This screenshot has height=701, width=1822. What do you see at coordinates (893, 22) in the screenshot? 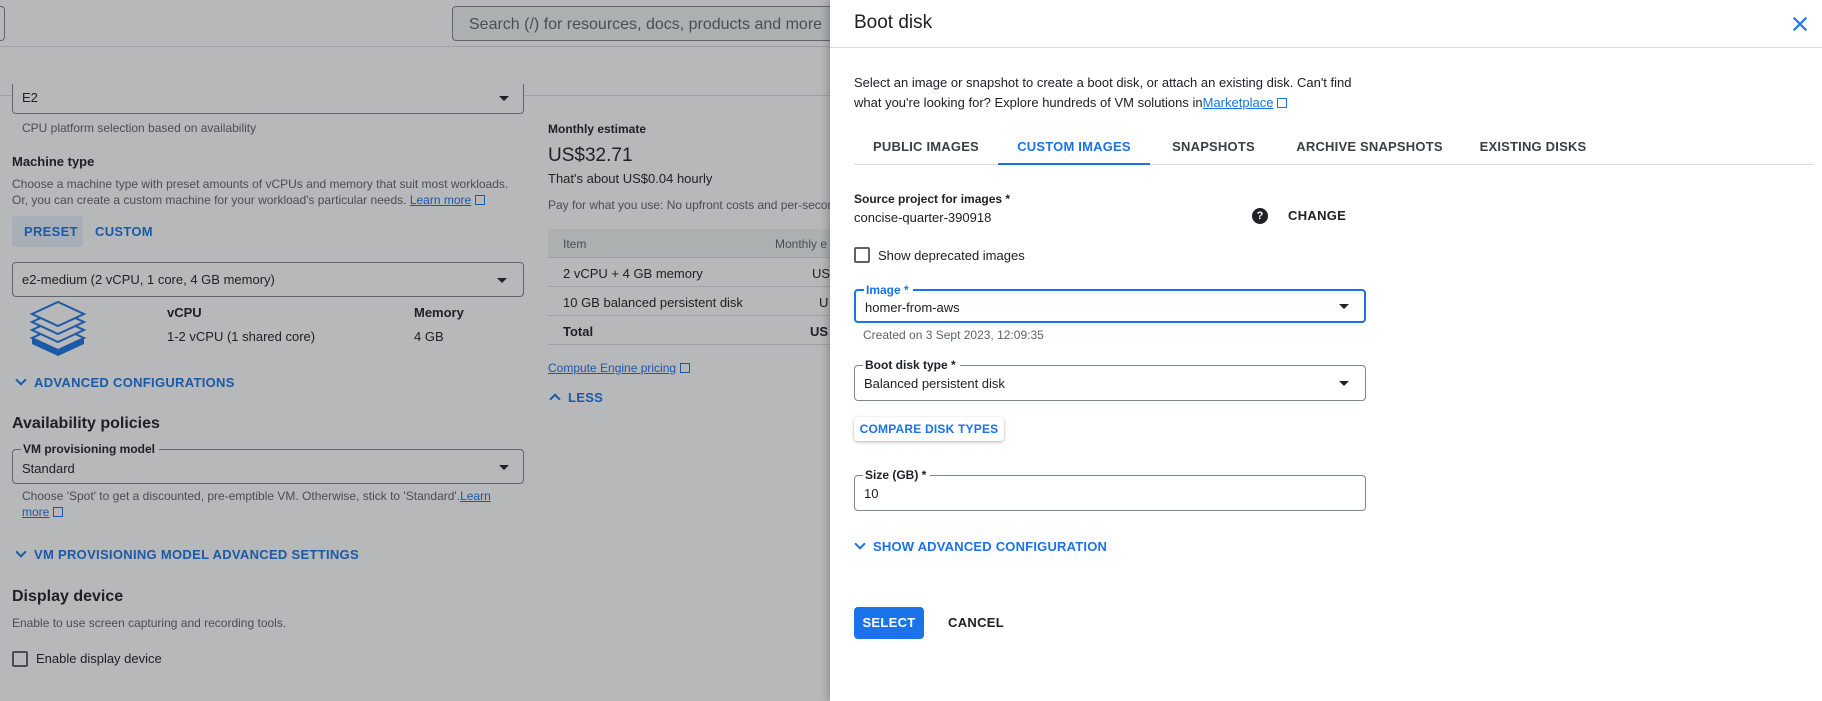
I see `panel-title: Boot disk` at bounding box center [893, 22].